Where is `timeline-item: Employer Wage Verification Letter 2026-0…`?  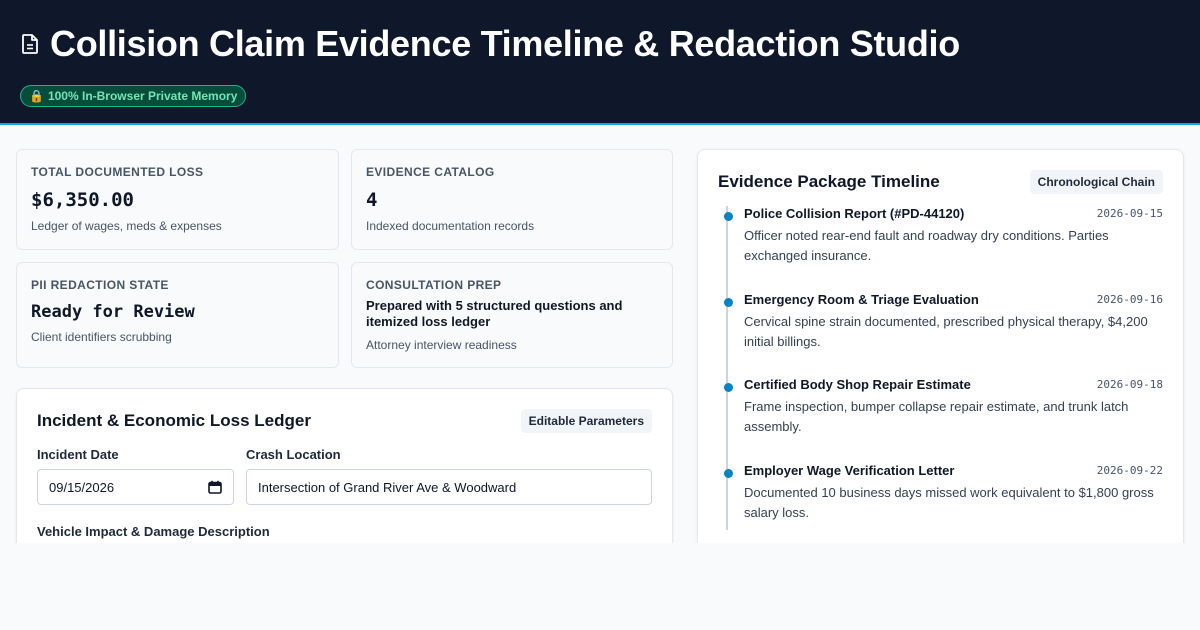 timeline-item: Employer Wage Verification Letter 2026-0… is located at coordinates (940, 503).